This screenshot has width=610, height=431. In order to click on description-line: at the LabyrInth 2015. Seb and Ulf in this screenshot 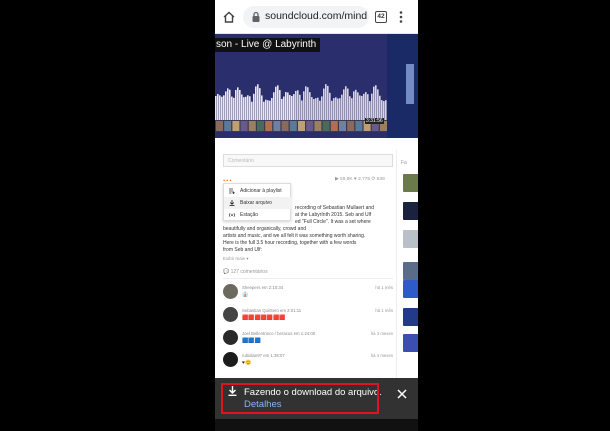, I will do `click(333, 215)`.